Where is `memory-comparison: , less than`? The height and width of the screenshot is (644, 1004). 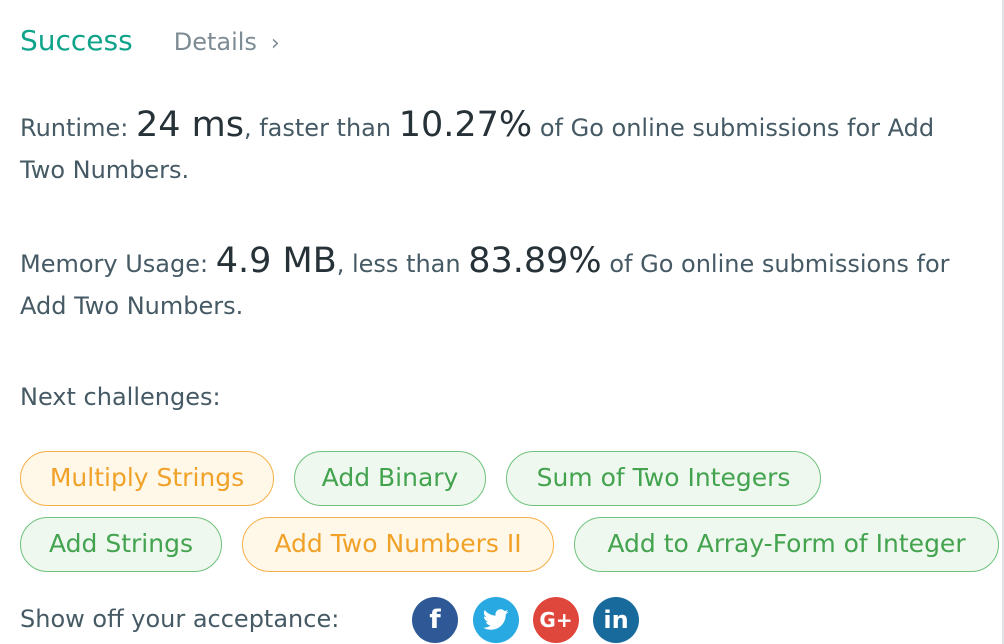
memory-comparison: , less than is located at coordinates (402, 264).